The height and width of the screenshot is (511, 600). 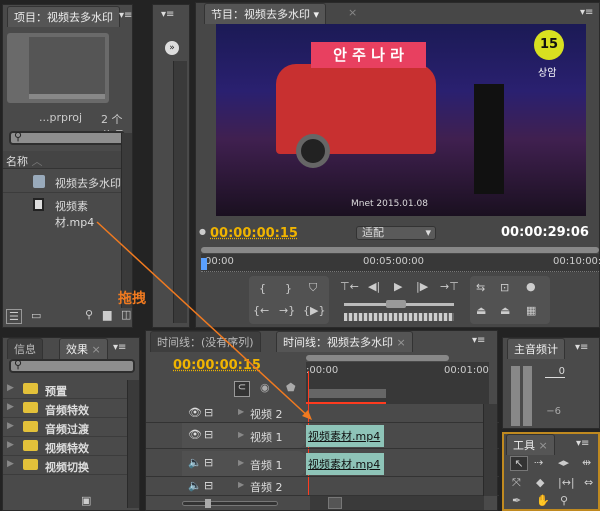 I want to click on drag-arrow, so click(x=204, y=320).